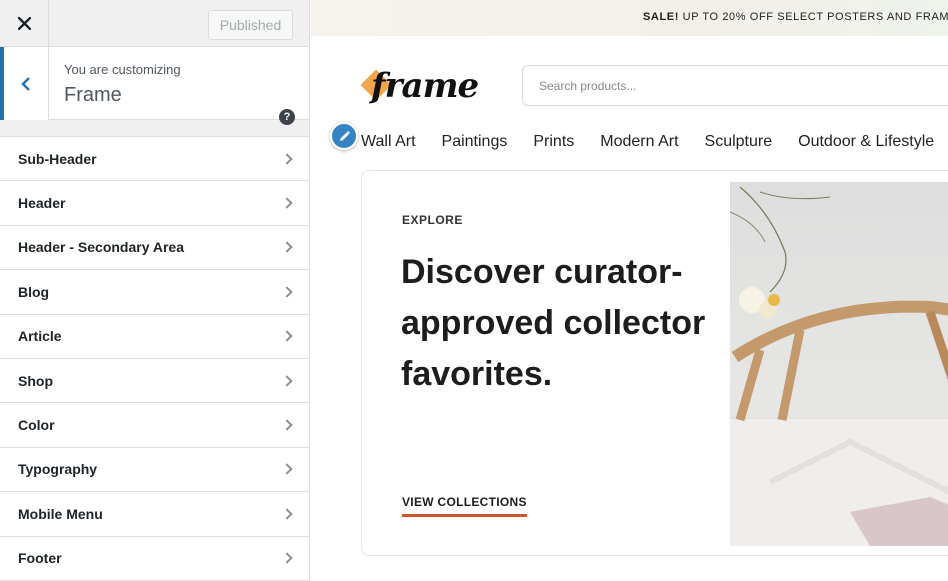 This screenshot has width=948, height=581. What do you see at coordinates (739, 142) in the screenshot?
I see `nav-sculpture: Sculpture` at bounding box center [739, 142].